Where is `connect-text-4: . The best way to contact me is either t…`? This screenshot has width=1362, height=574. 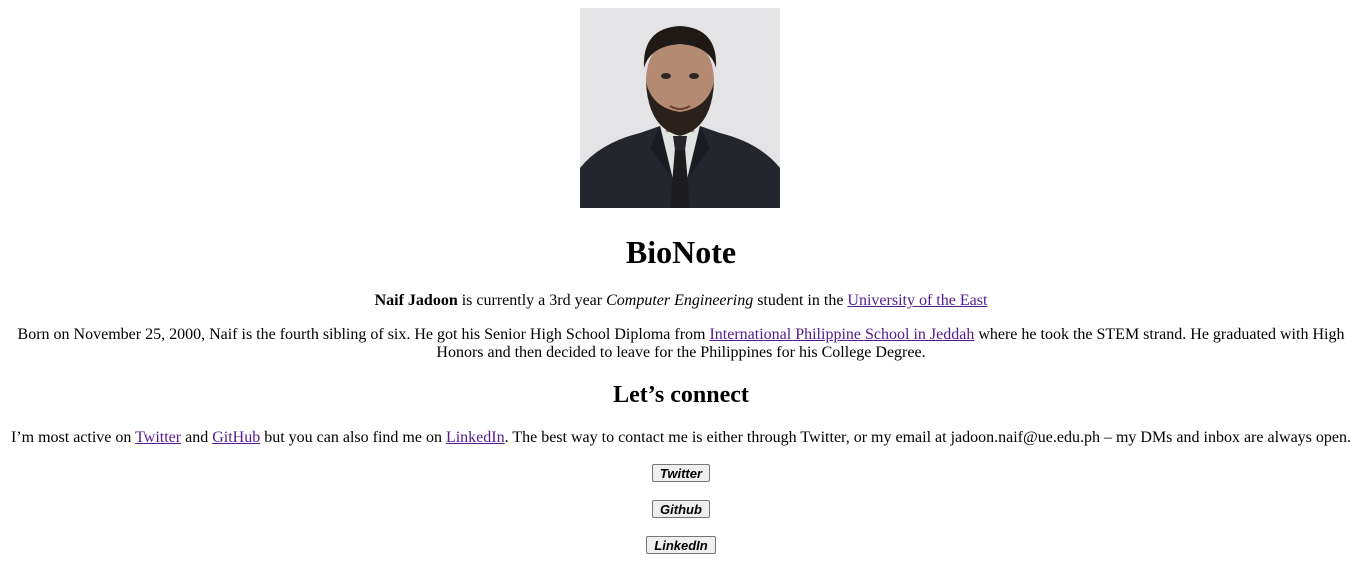 connect-text-4: . The best way to contact me is either t… is located at coordinates (928, 437).